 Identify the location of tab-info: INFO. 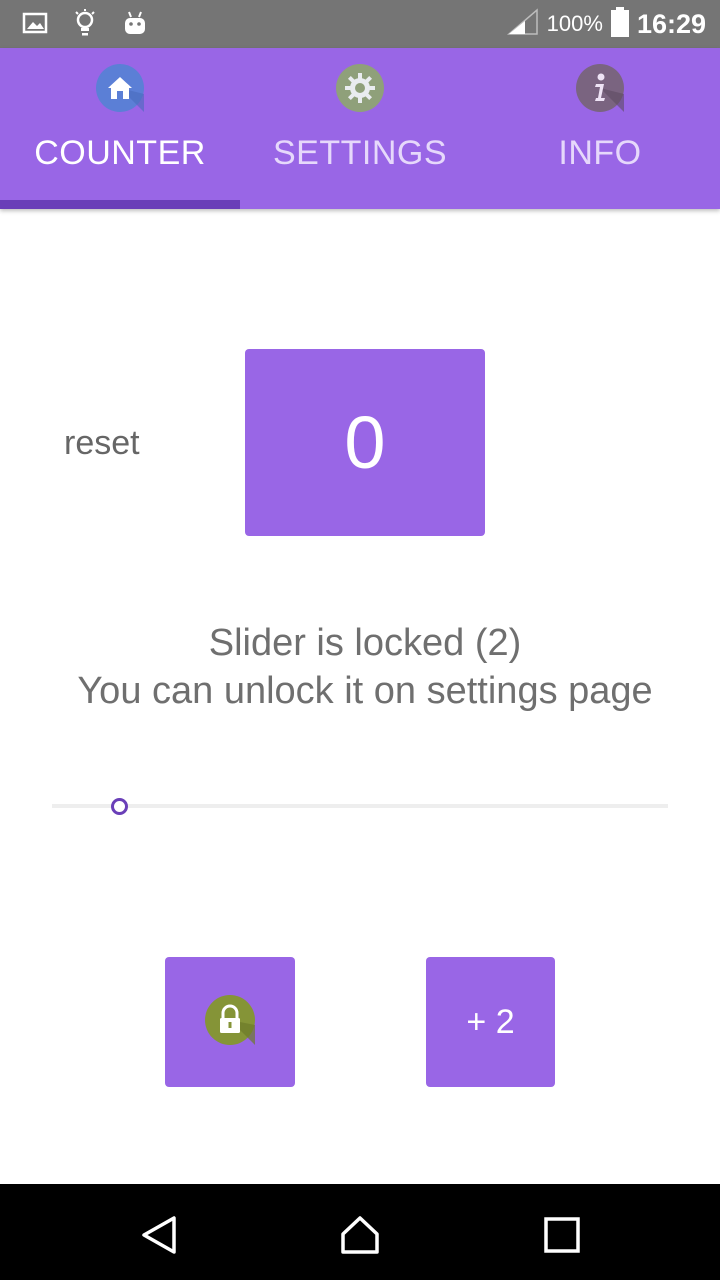
(600, 128).